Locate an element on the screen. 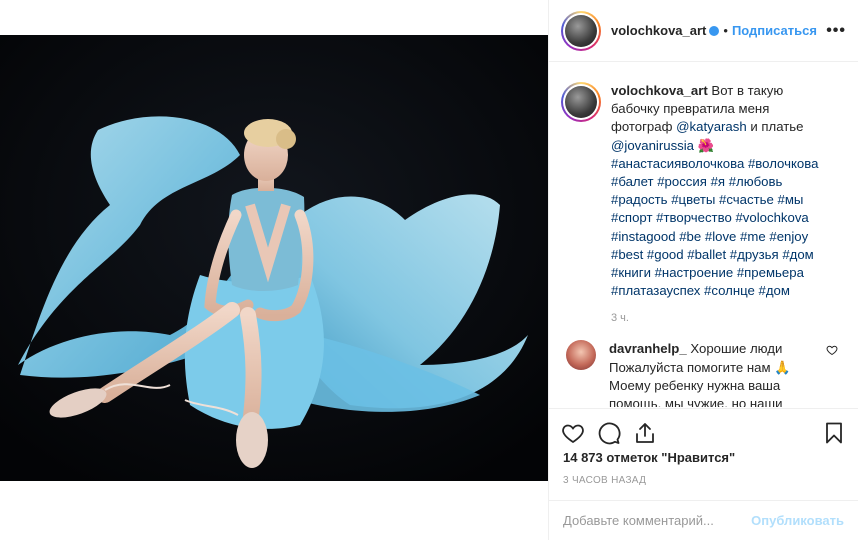 Image resolution: width=858 pixels, height=540 pixels. heart-icon is located at coordinates (573, 433).